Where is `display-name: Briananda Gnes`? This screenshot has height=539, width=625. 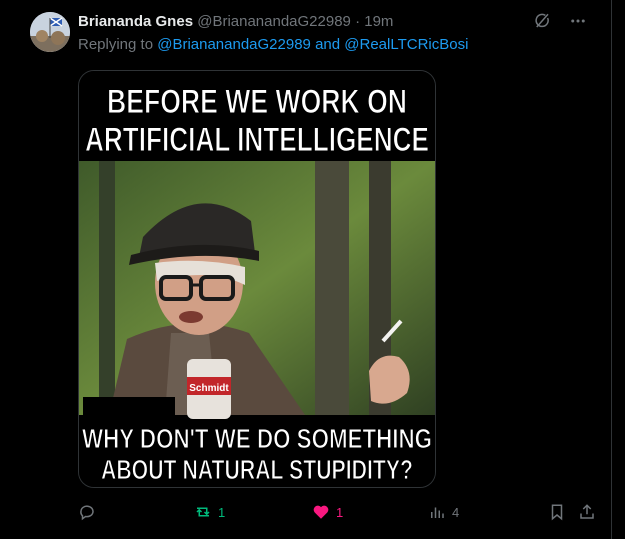 display-name: Briananda Gnes is located at coordinates (135, 21).